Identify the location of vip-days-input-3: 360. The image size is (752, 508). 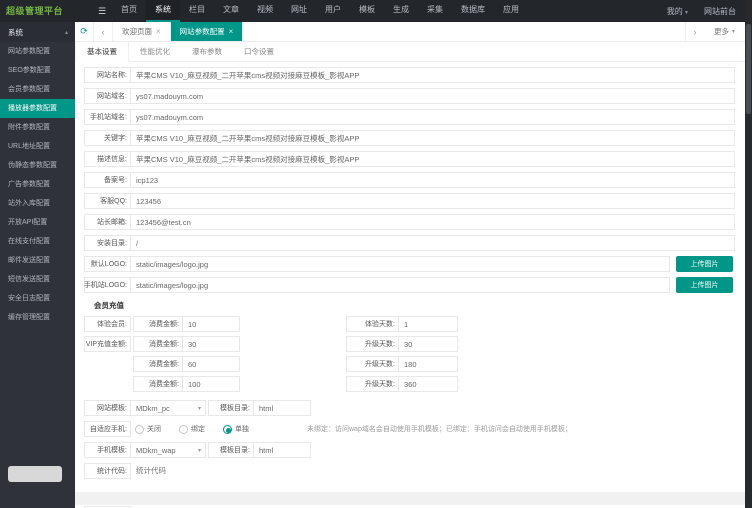
(428, 384).